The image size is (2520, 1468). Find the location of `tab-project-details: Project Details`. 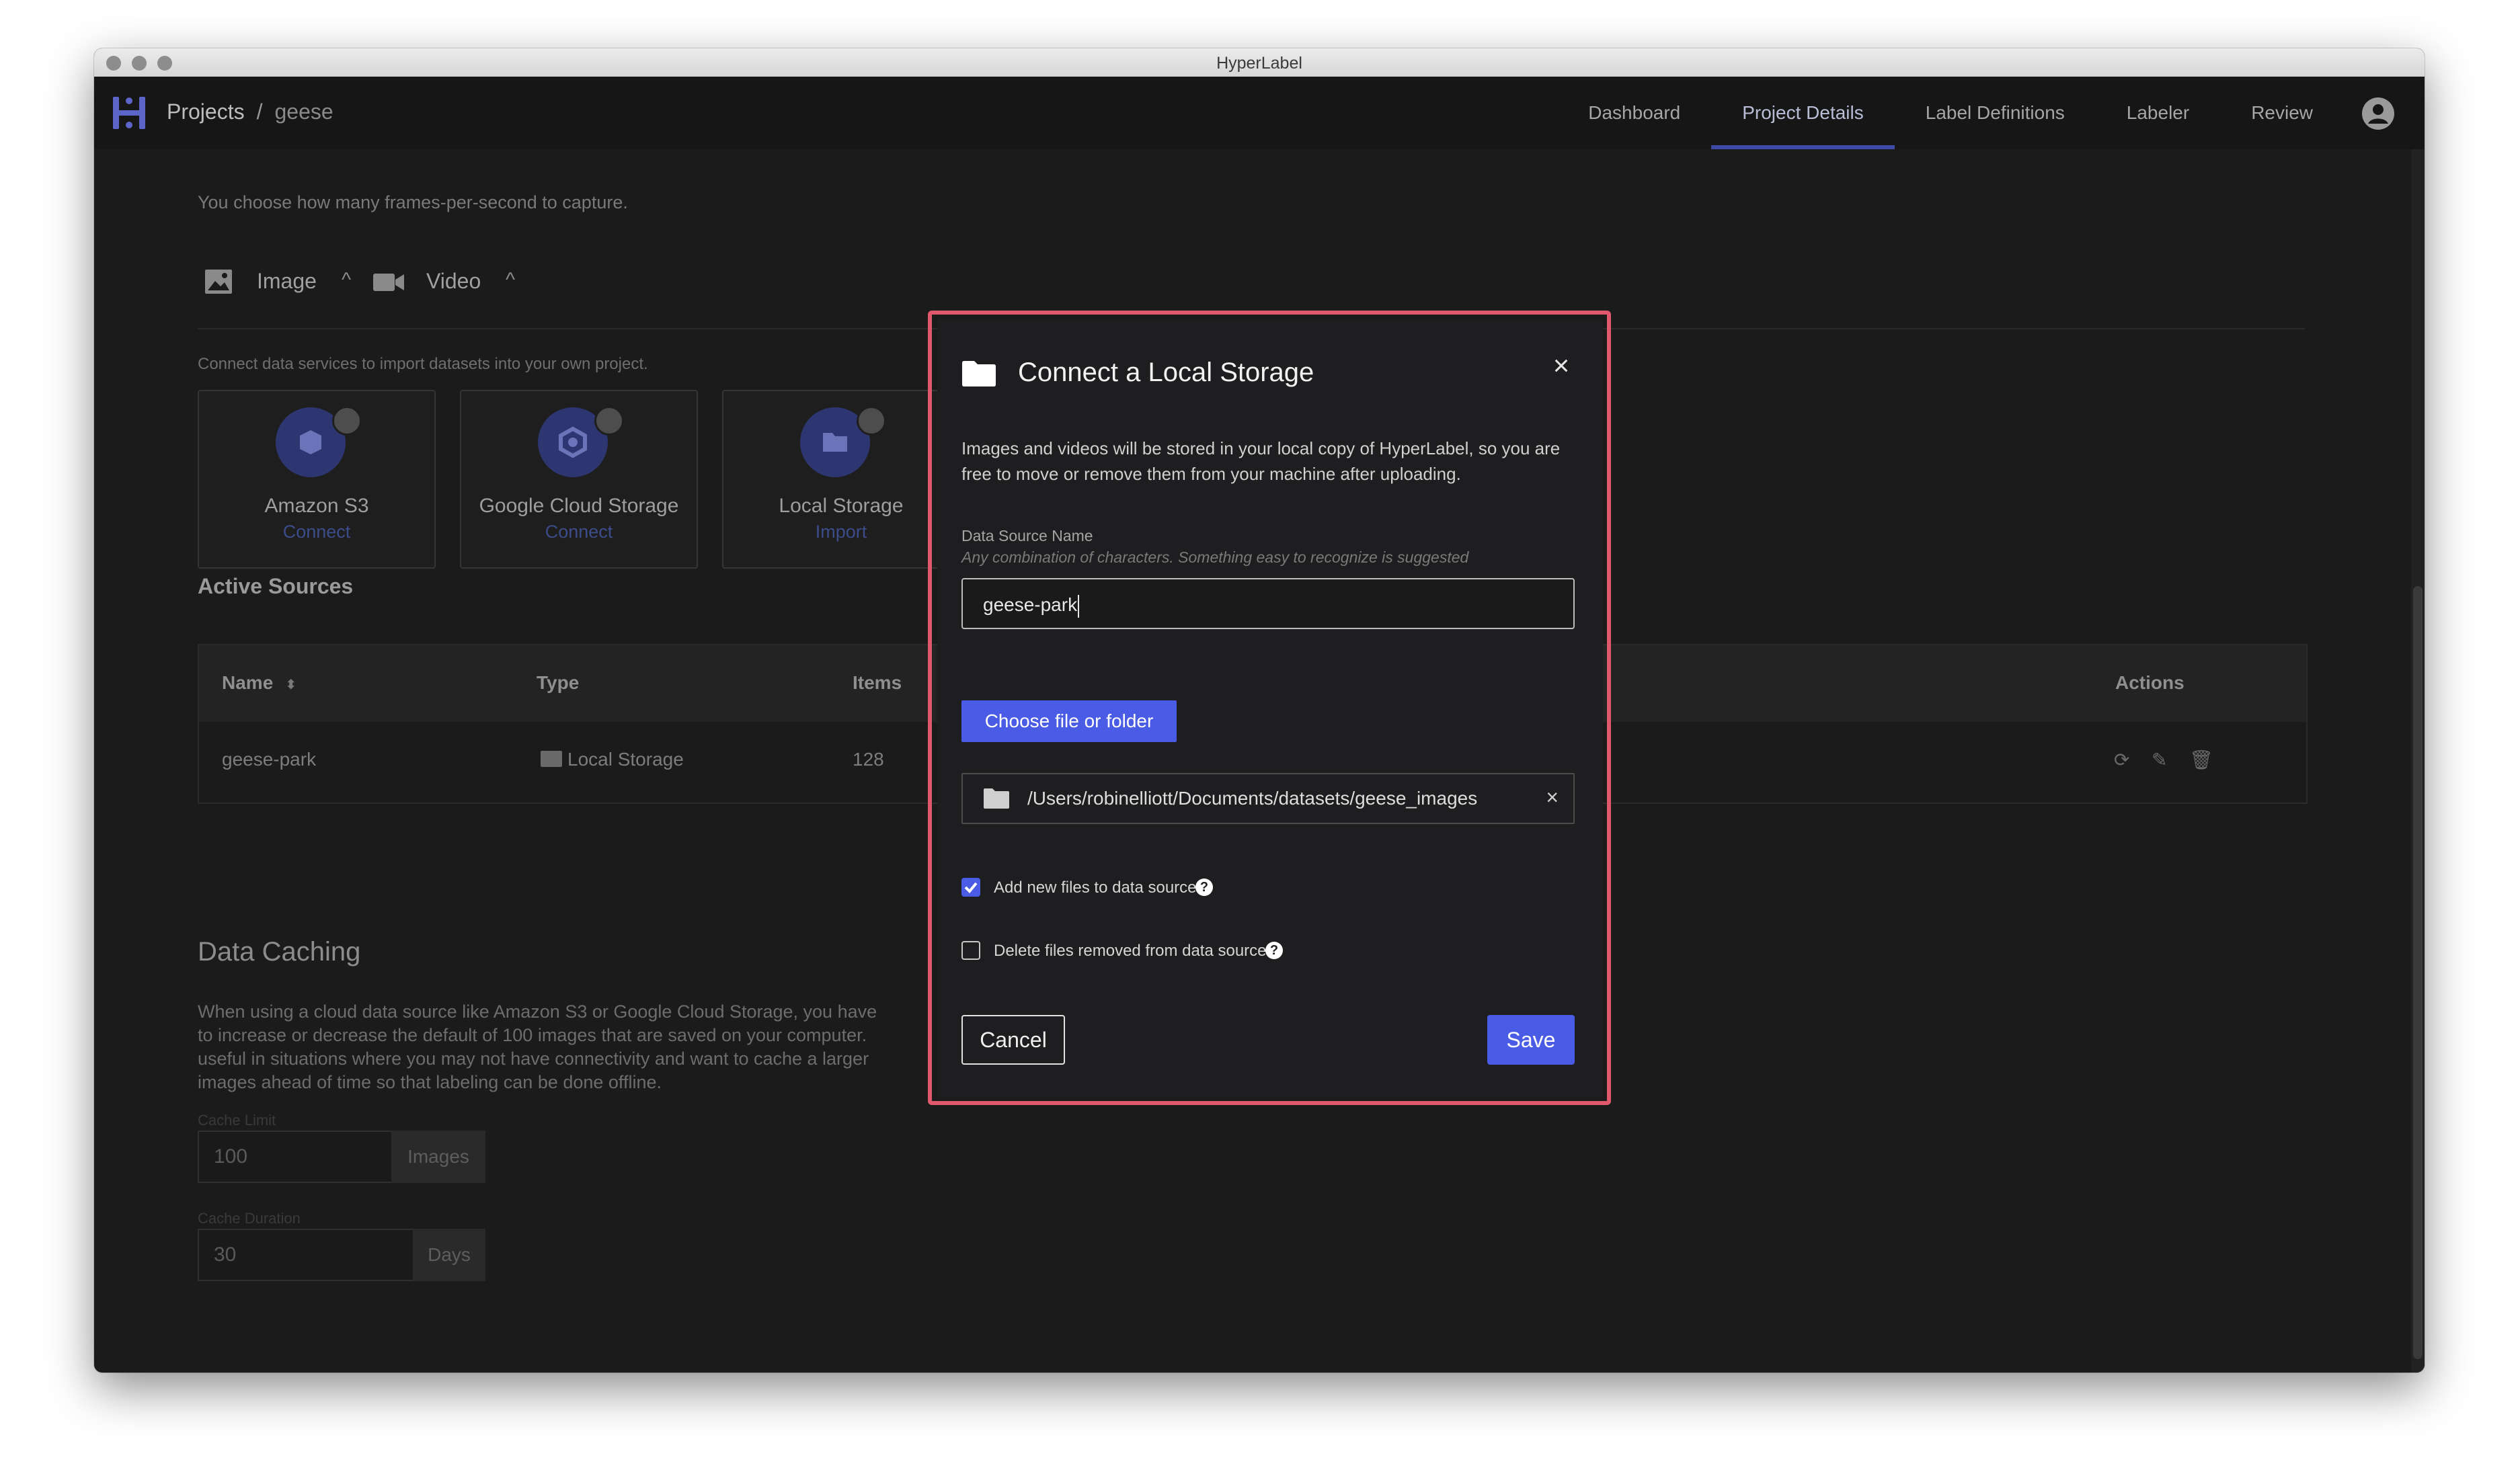

tab-project-details: Project Details is located at coordinates (1803, 113).